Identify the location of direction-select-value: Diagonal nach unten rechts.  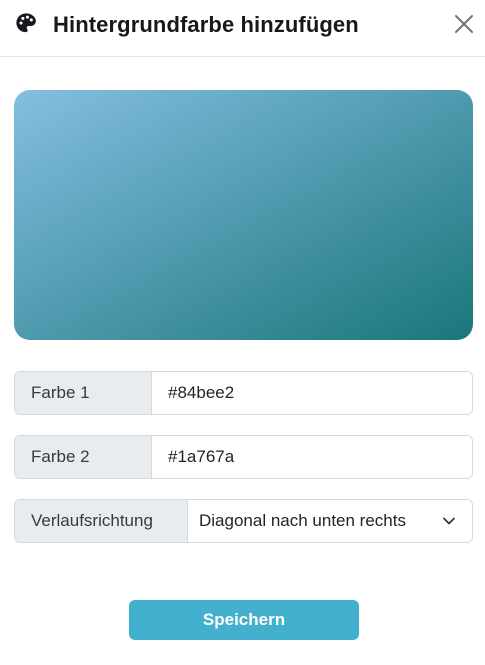
(302, 520).